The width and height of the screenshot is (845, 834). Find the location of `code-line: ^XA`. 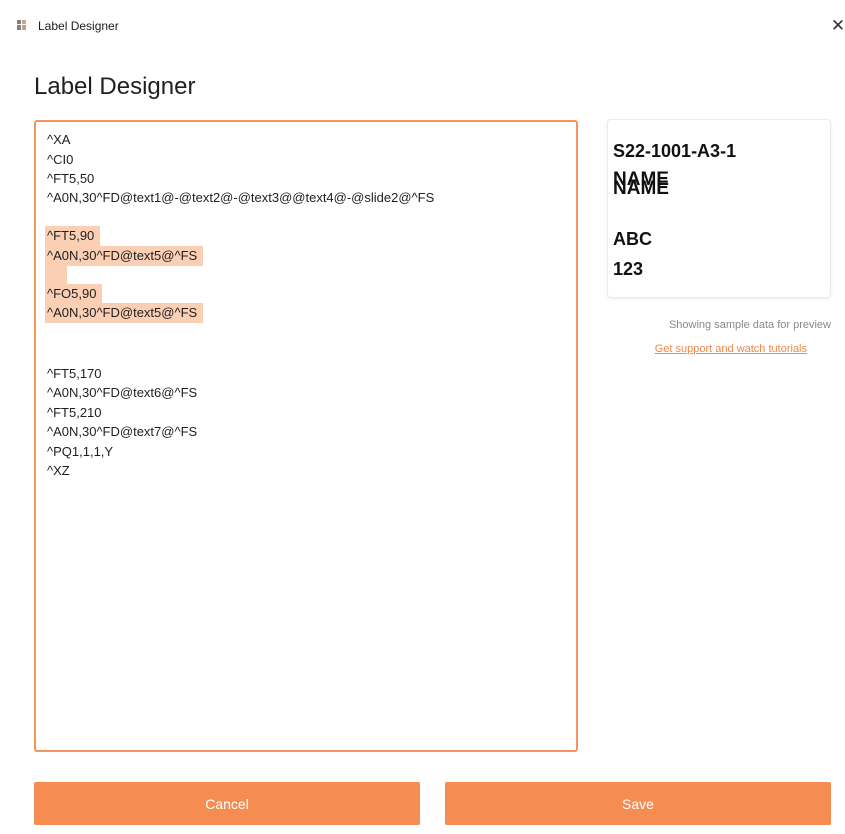

code-line: ^XA is located at coordinates (59, 139).